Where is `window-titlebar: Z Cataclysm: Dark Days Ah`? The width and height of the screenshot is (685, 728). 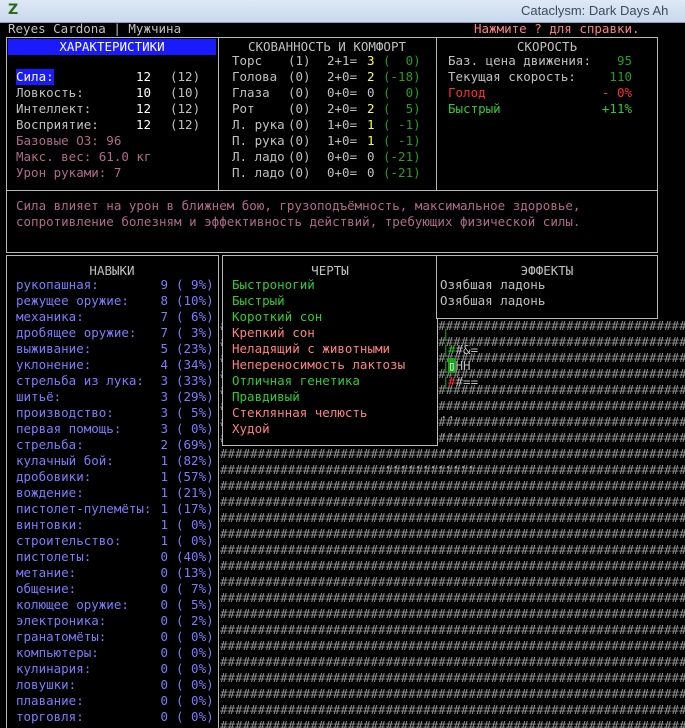
window-titlebar: Z Cataclysm: Dark Days Ah is located at coordinates (342, 11).